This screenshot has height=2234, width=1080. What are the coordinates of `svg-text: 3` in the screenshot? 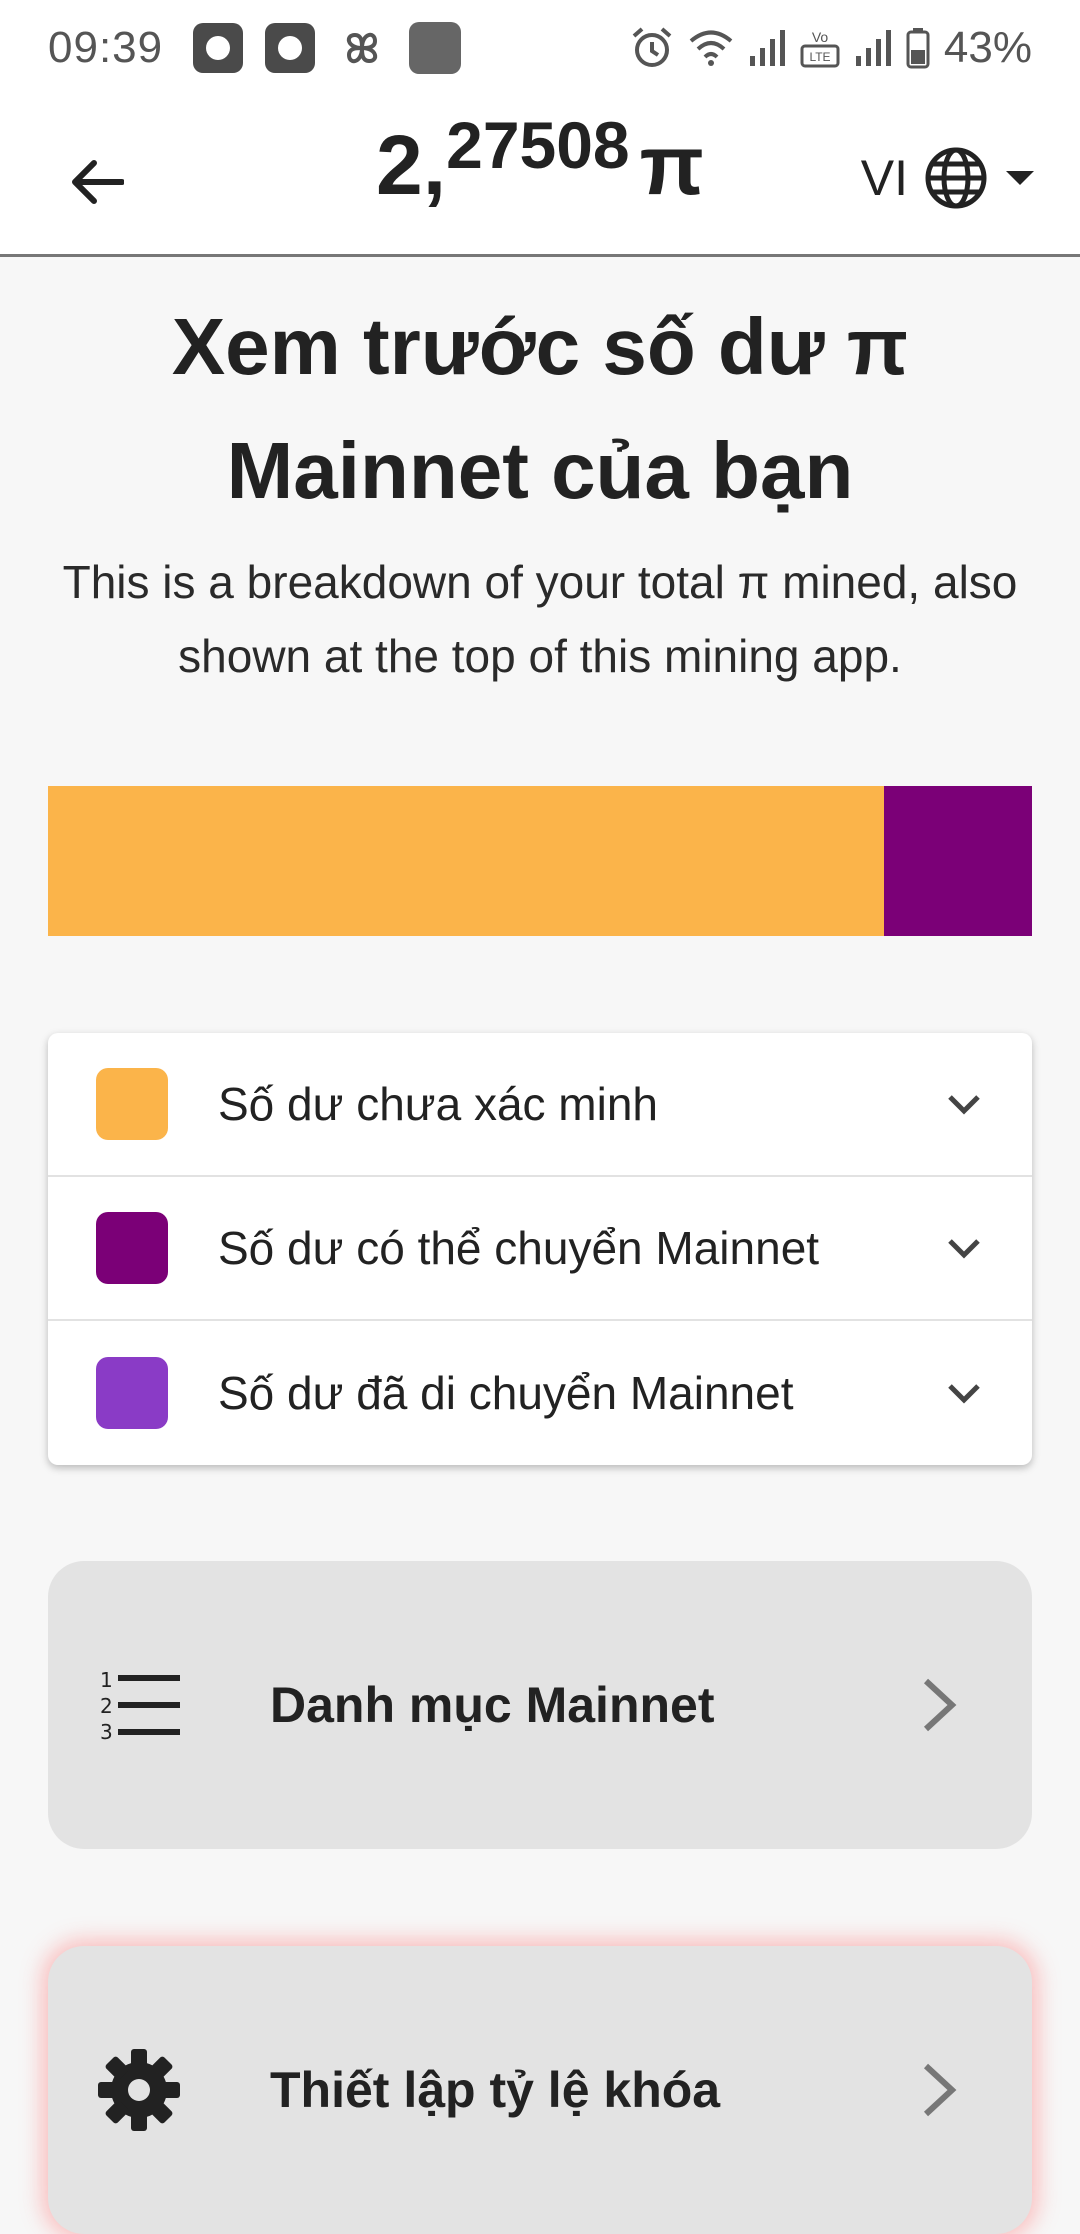 It's located at (106, 1732).